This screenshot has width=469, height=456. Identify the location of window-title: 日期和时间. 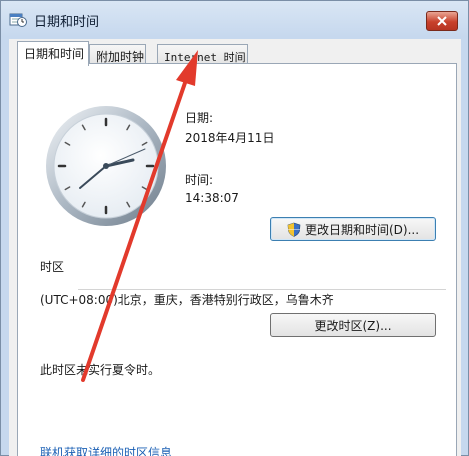
(67, 22).